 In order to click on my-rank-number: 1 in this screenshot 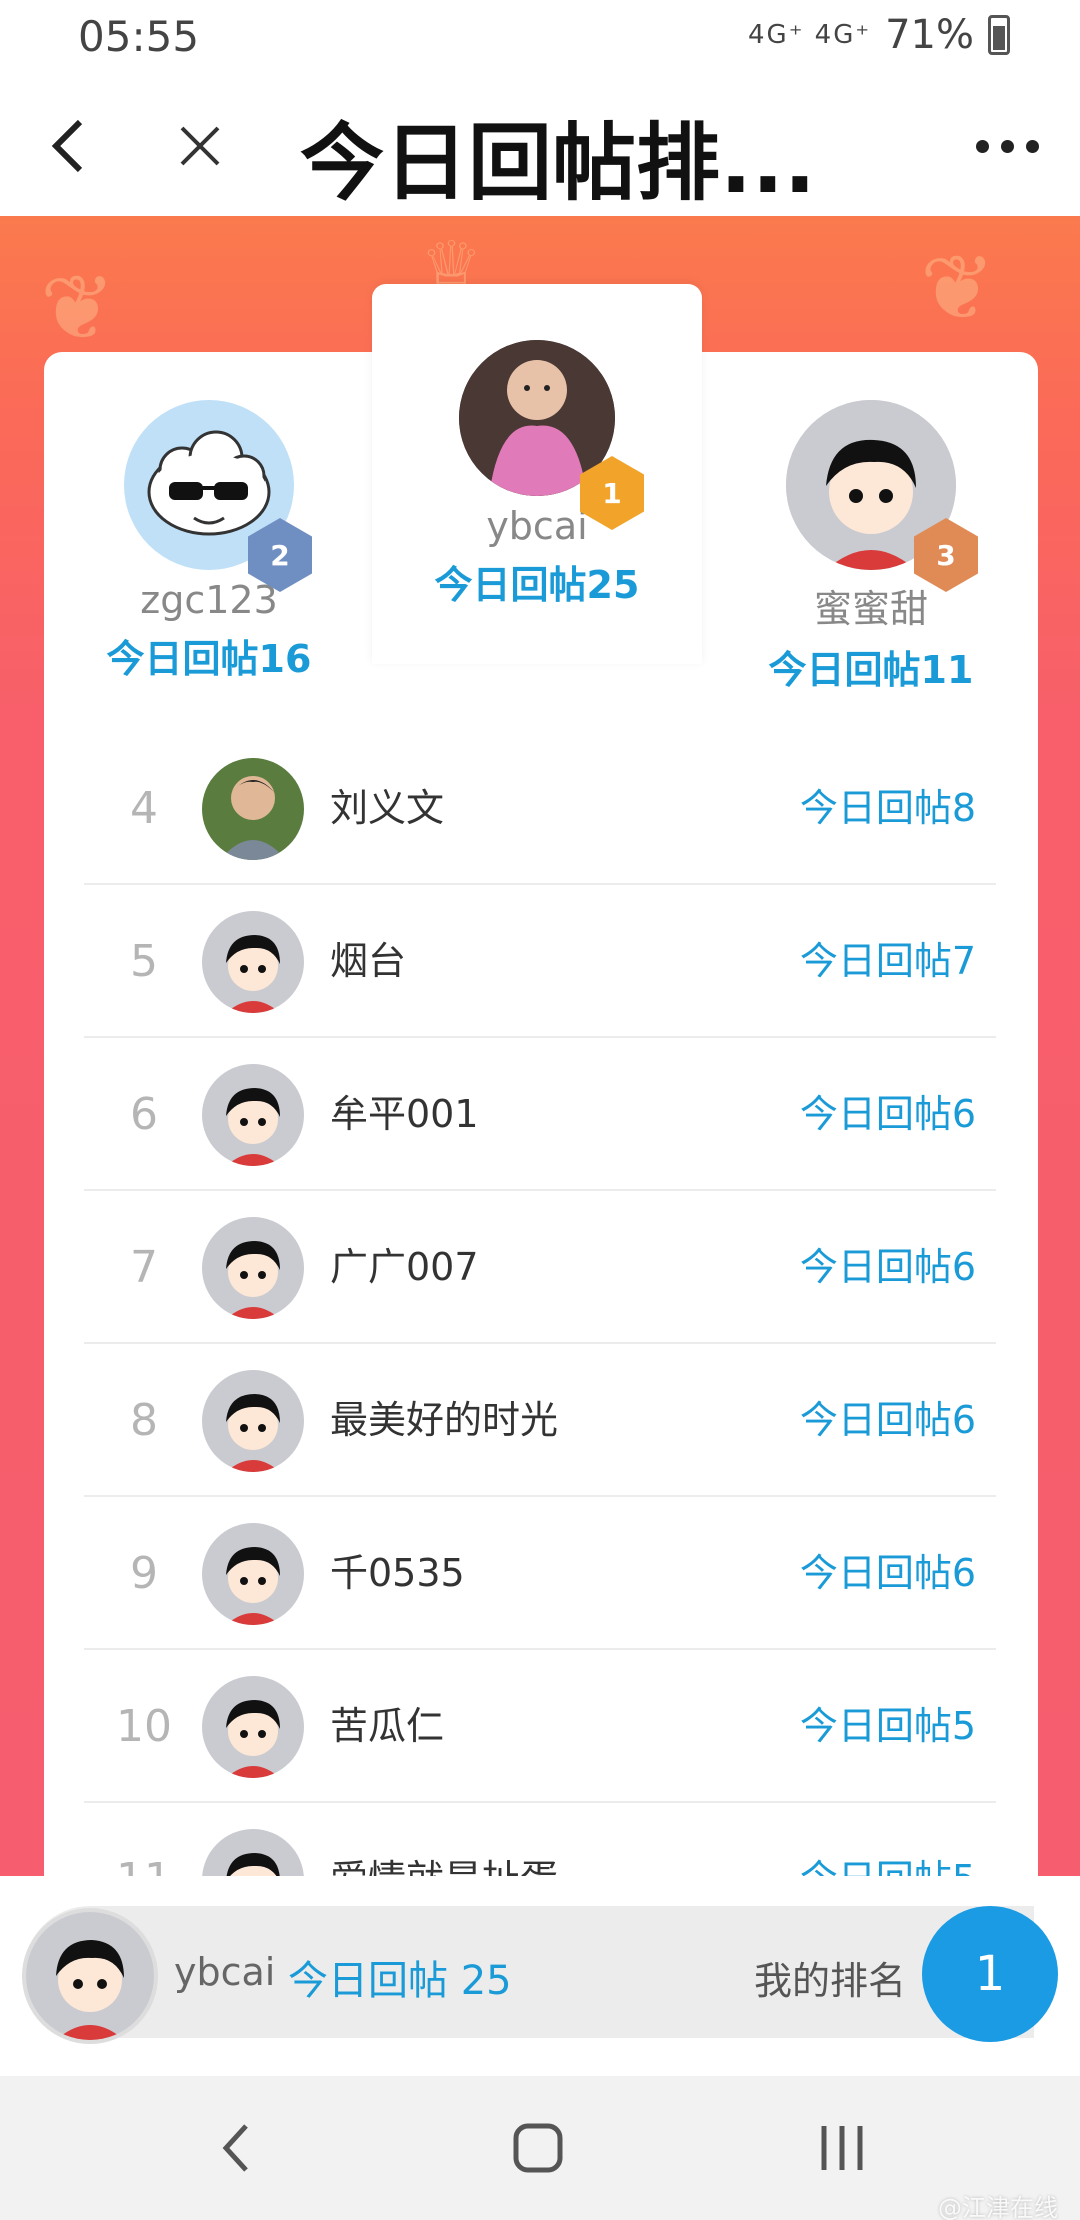, I will do `click(990, 1974)`.